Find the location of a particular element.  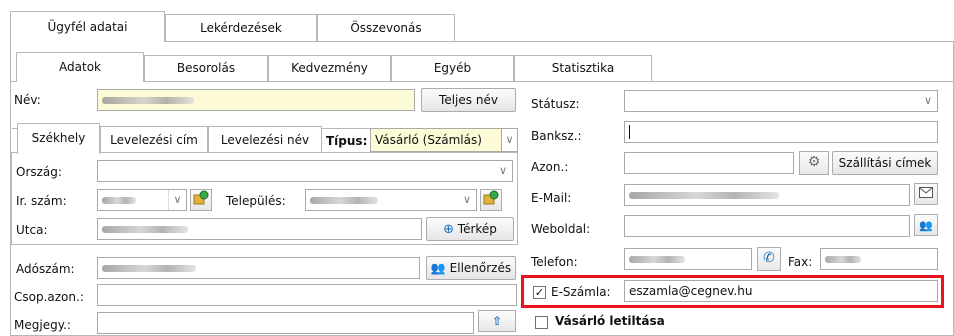

tab-levelezesi-cim: Levelezési cím is located at coordinates (154, 140).